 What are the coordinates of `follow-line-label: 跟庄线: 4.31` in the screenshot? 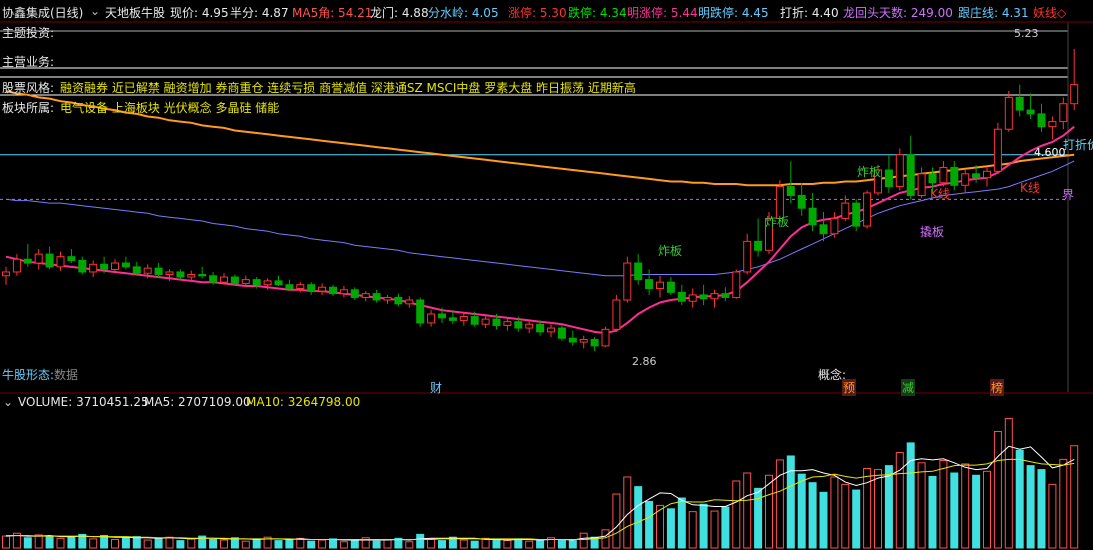 It's located at (993, 13).